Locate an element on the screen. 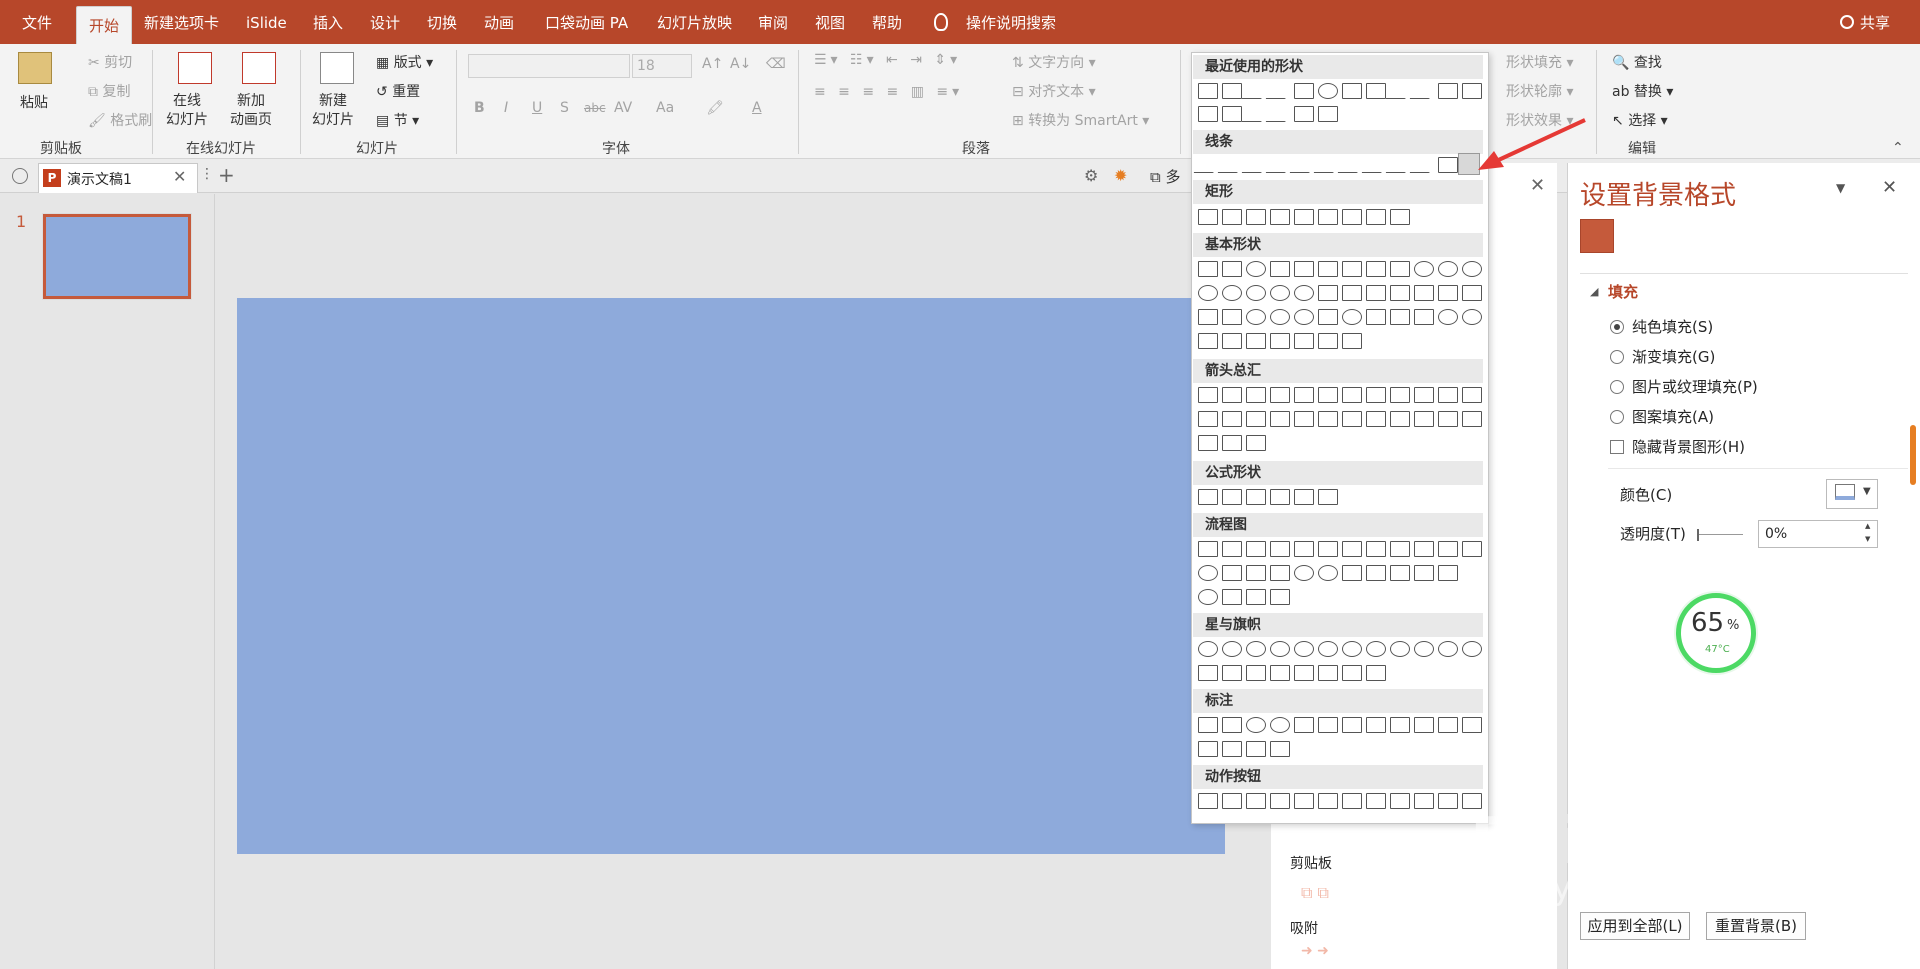 Image resolution: width=1920 pixels, height=969 pixels. pattern-fill-radio is located at coordinates (1617, 417).